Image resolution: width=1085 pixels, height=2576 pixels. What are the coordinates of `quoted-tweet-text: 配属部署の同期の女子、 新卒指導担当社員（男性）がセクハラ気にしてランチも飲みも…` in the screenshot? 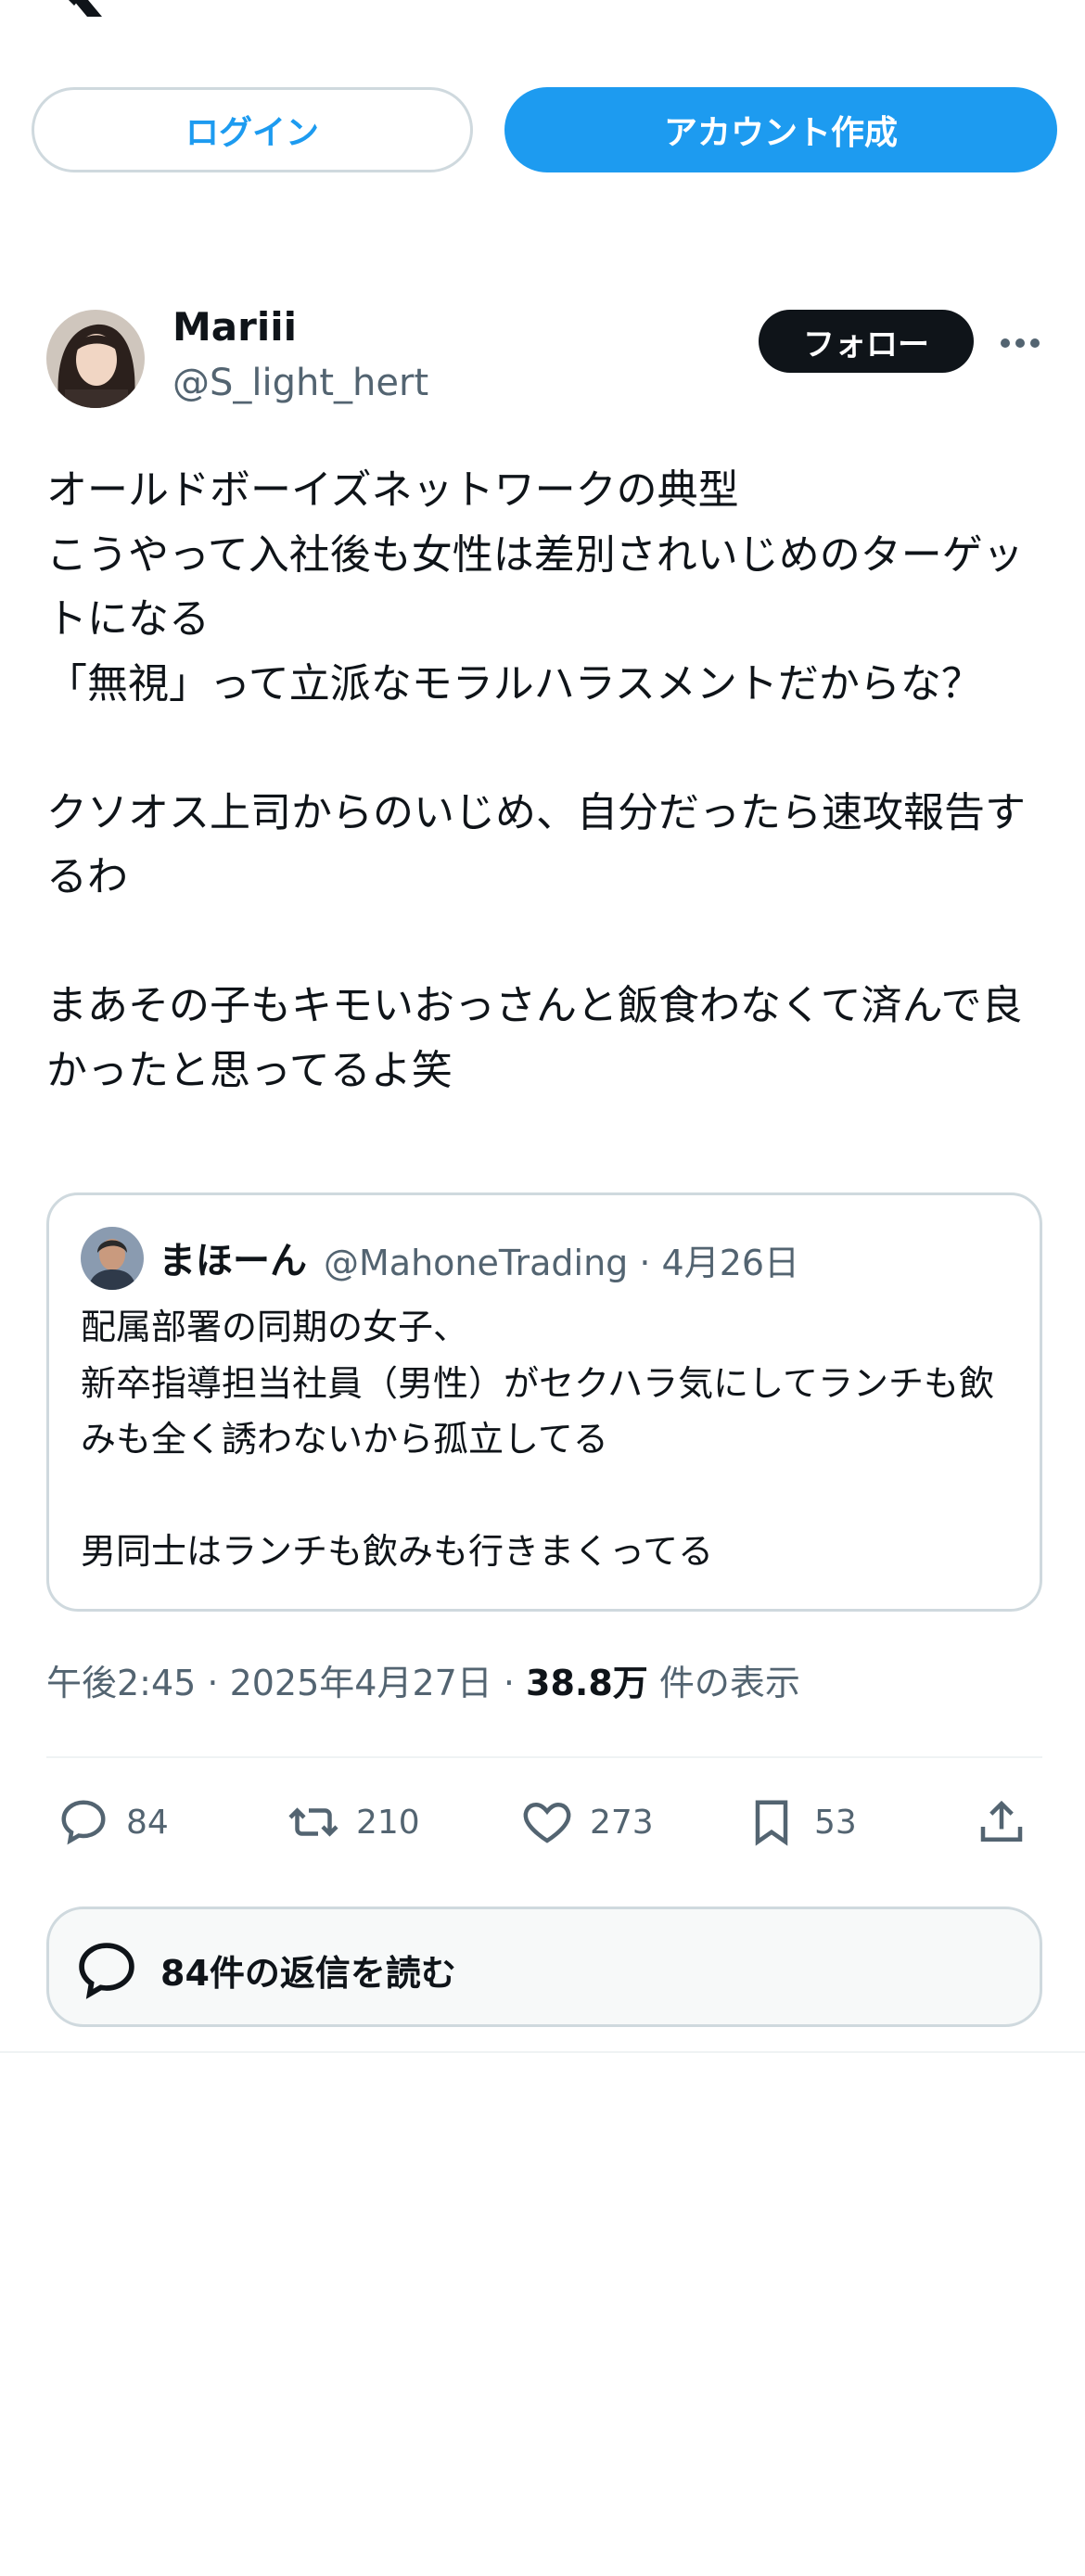 It's located at (537, 1439).